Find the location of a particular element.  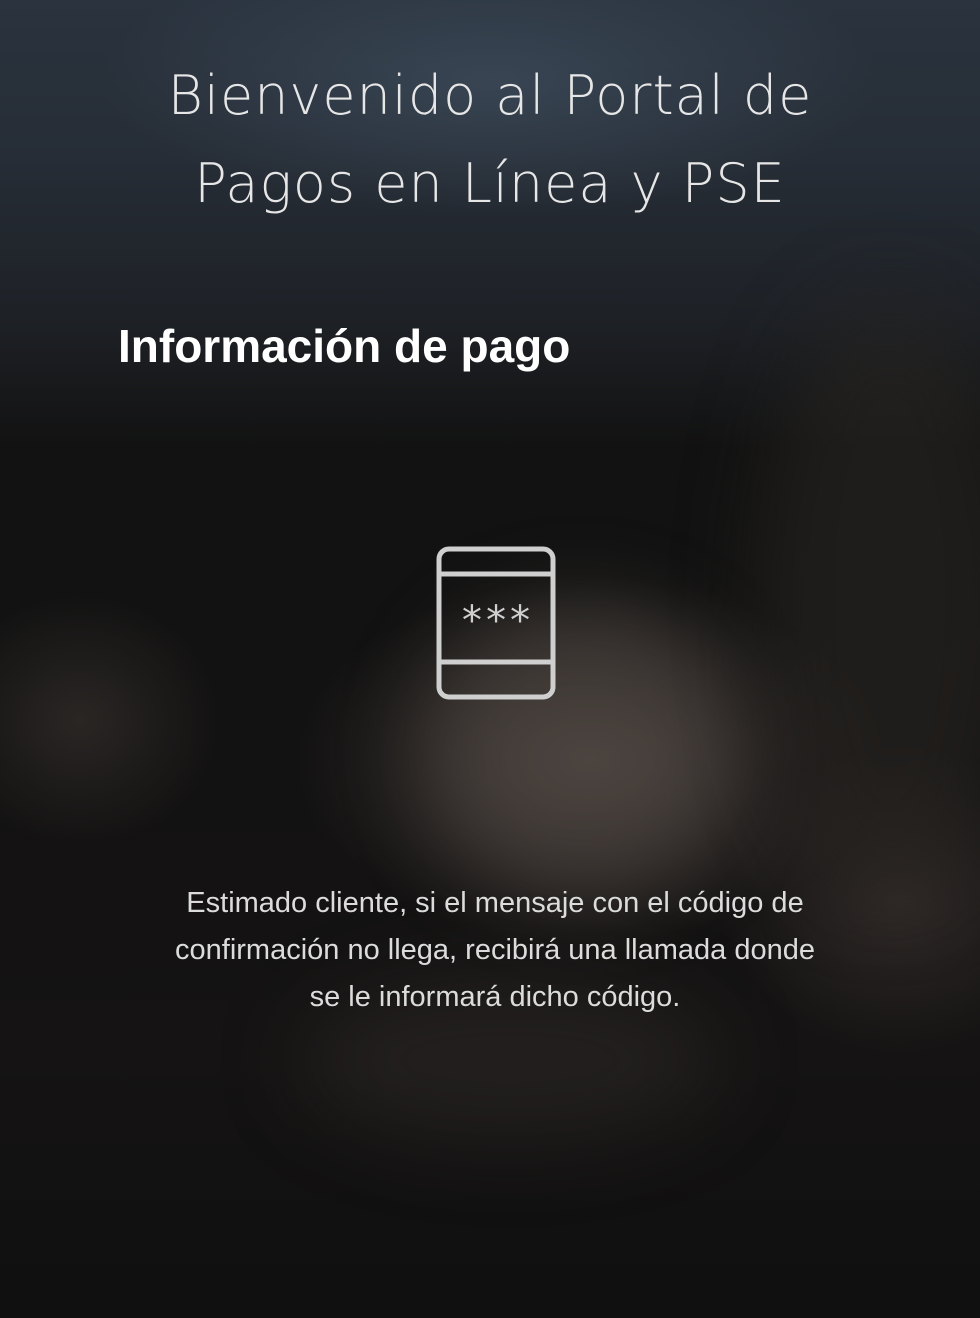

code-mask-text: *** is located at coordinates (496, 621).